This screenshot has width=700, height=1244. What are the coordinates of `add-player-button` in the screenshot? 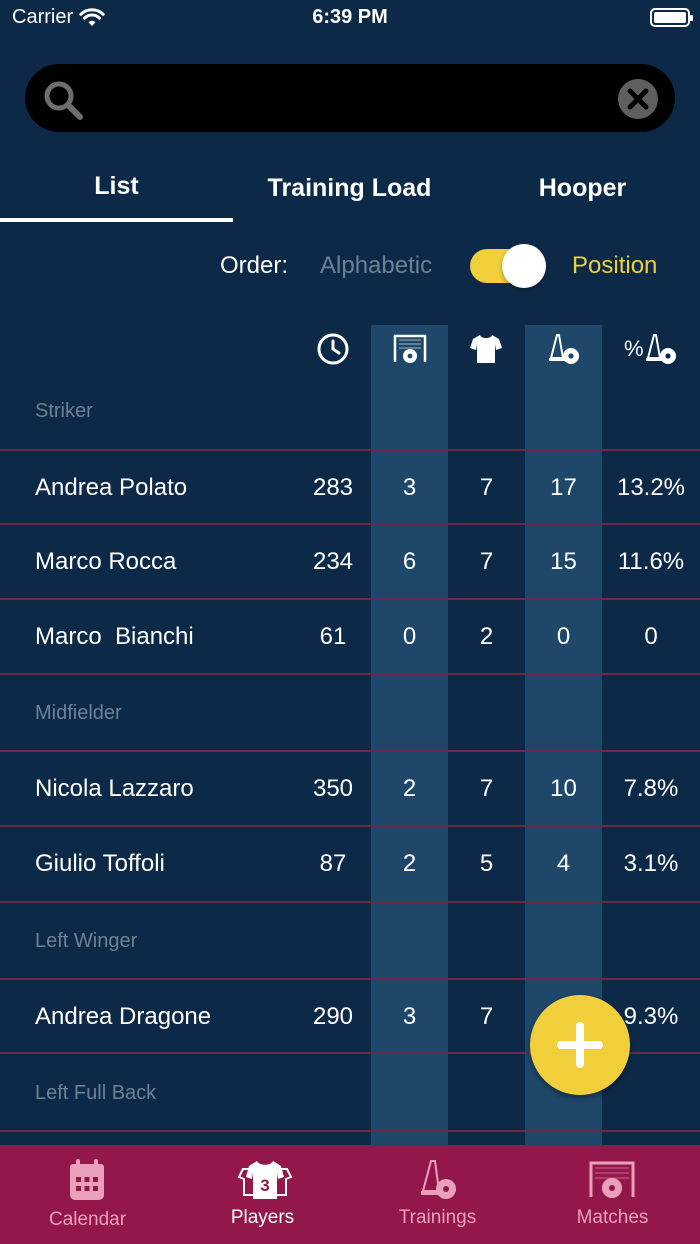 It's located at (580, 1045).